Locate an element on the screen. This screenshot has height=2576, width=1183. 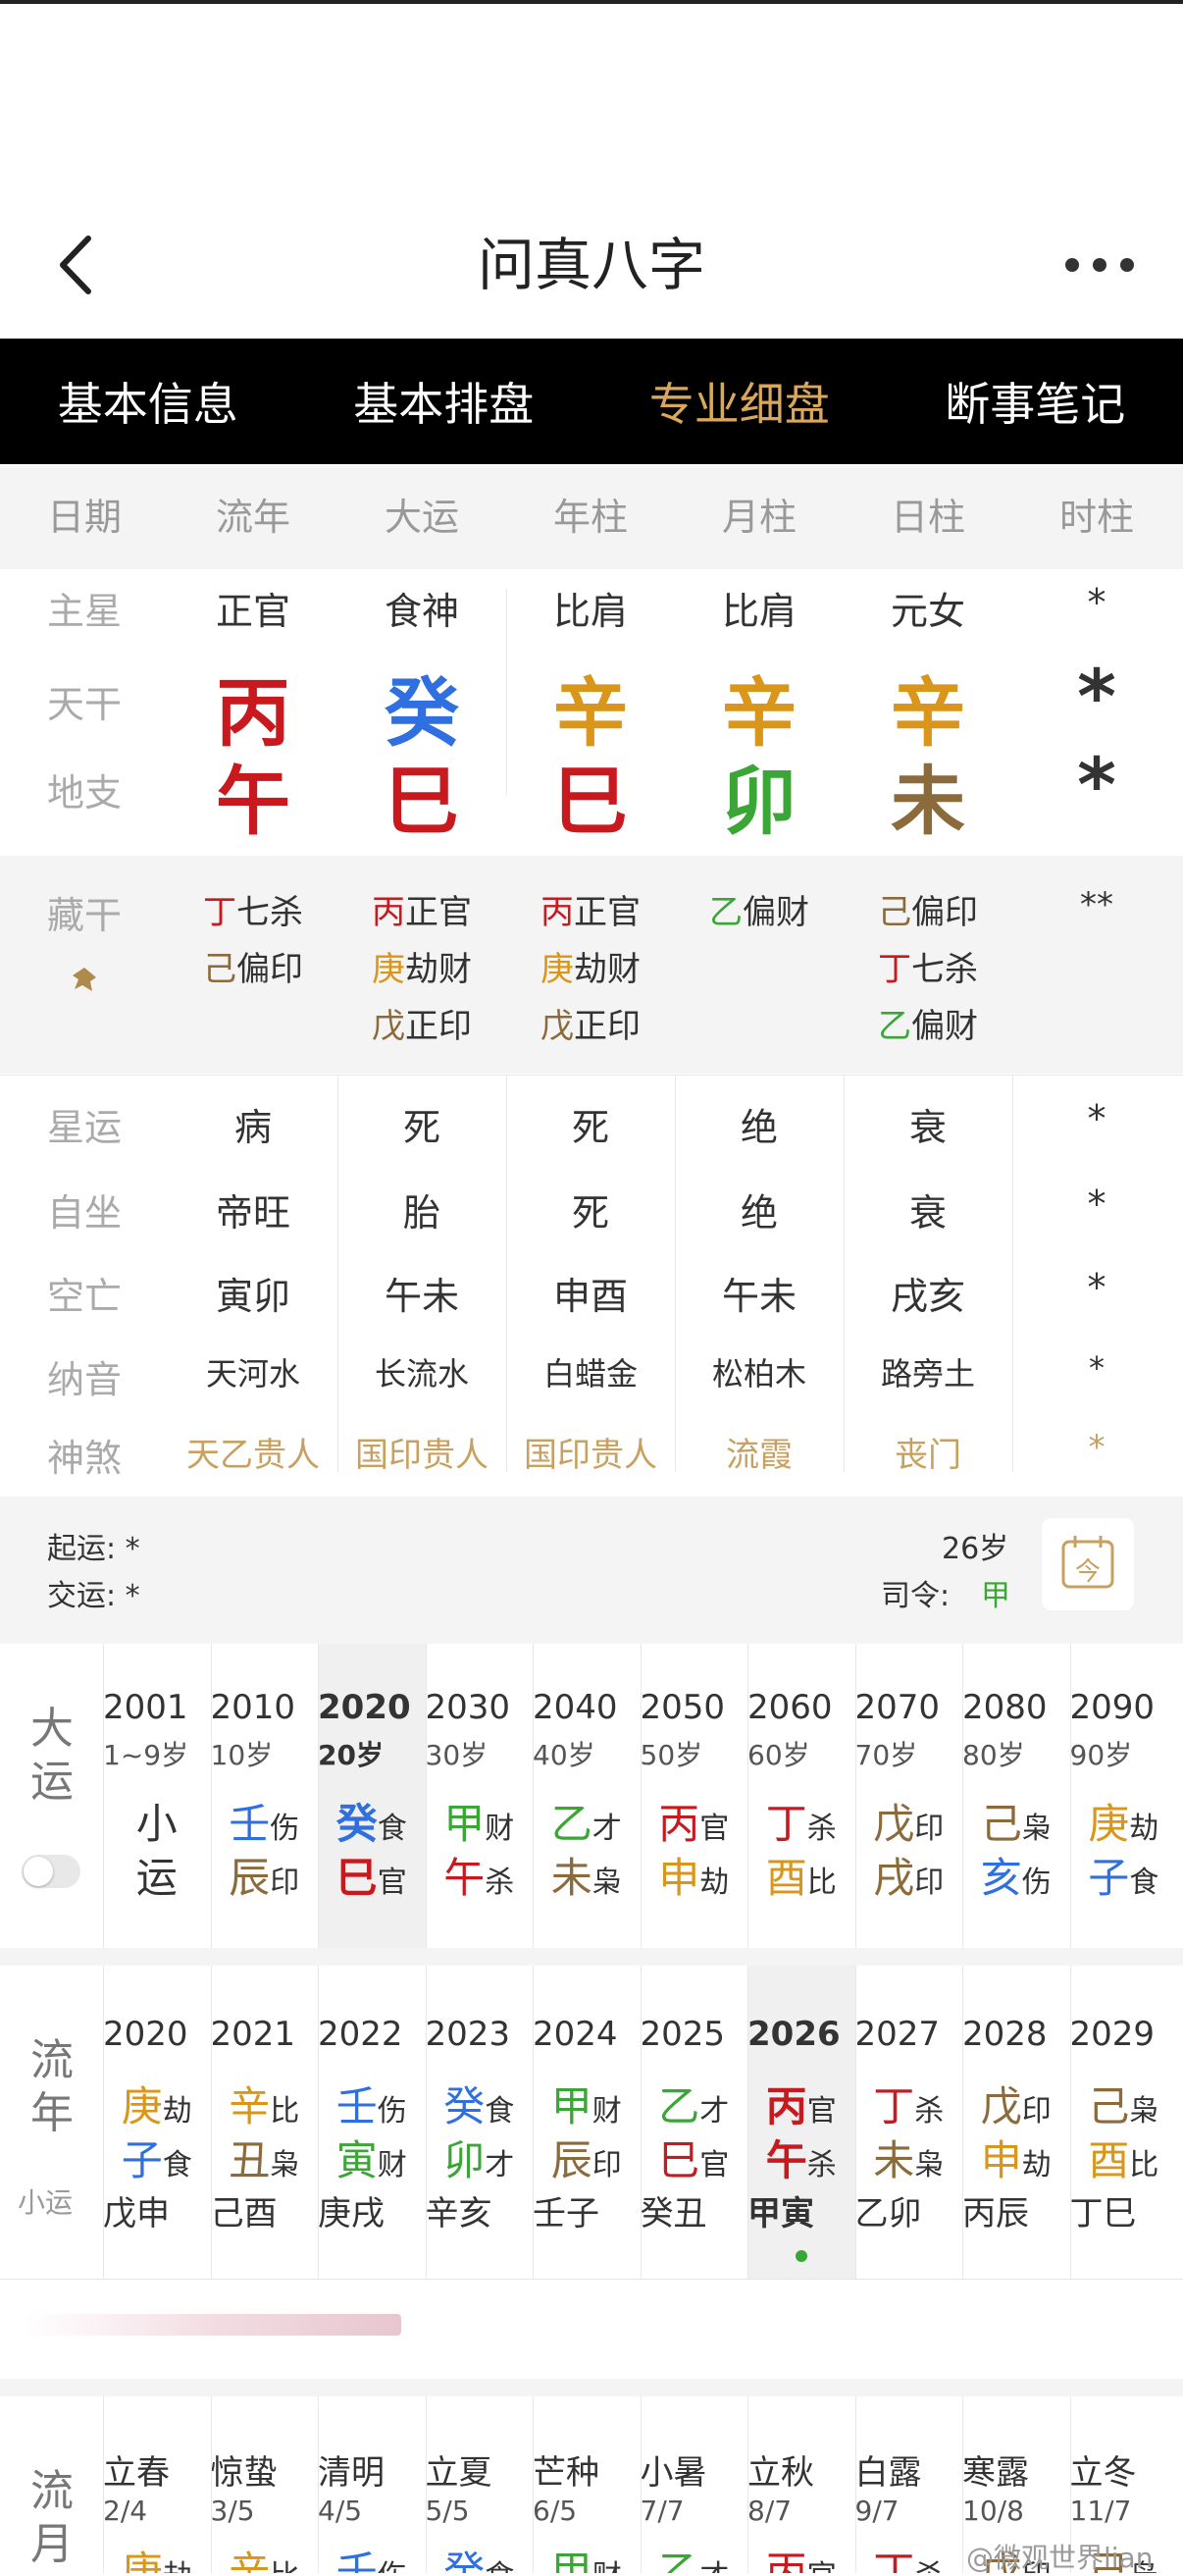
liunian-item: 2020庚劫子食戊申 is located at coordinates (157, 2123).